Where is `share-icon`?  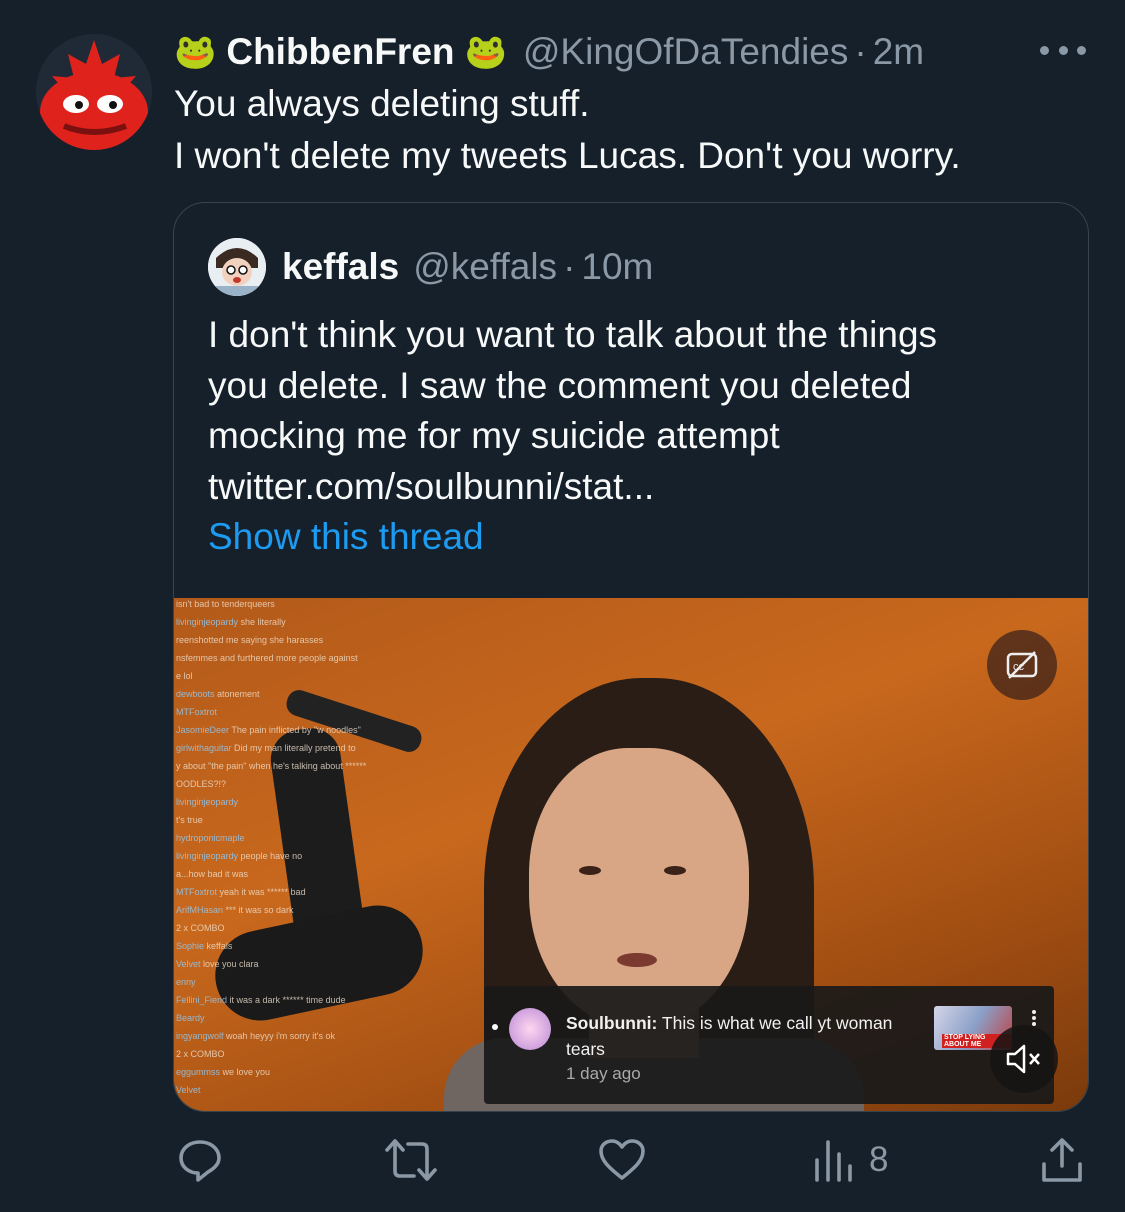
share-icon is located at coordinates (1062, 1160).